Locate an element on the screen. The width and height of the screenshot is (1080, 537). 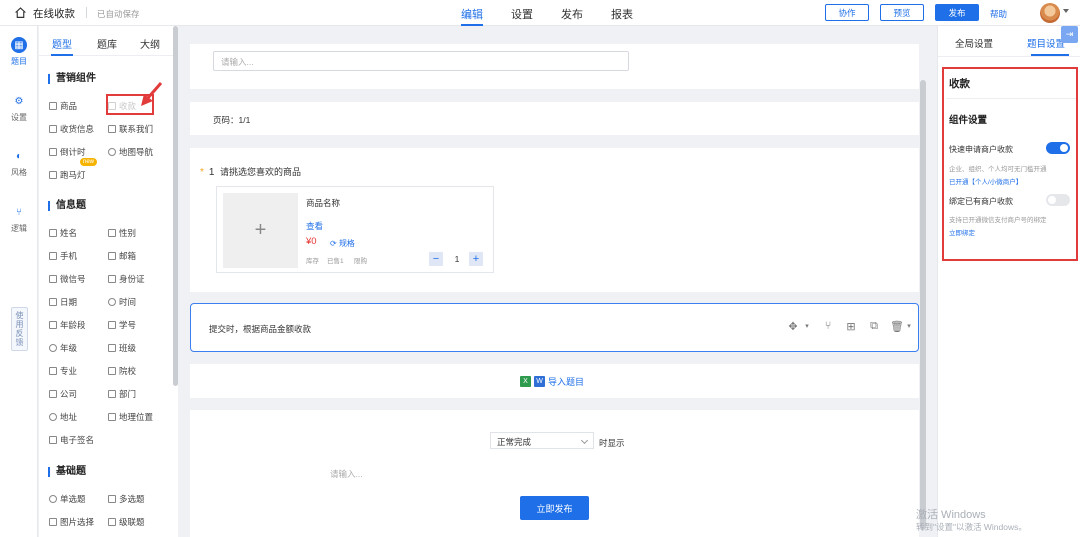
tab-publish: 发布 is located at coordinates (572, 14).